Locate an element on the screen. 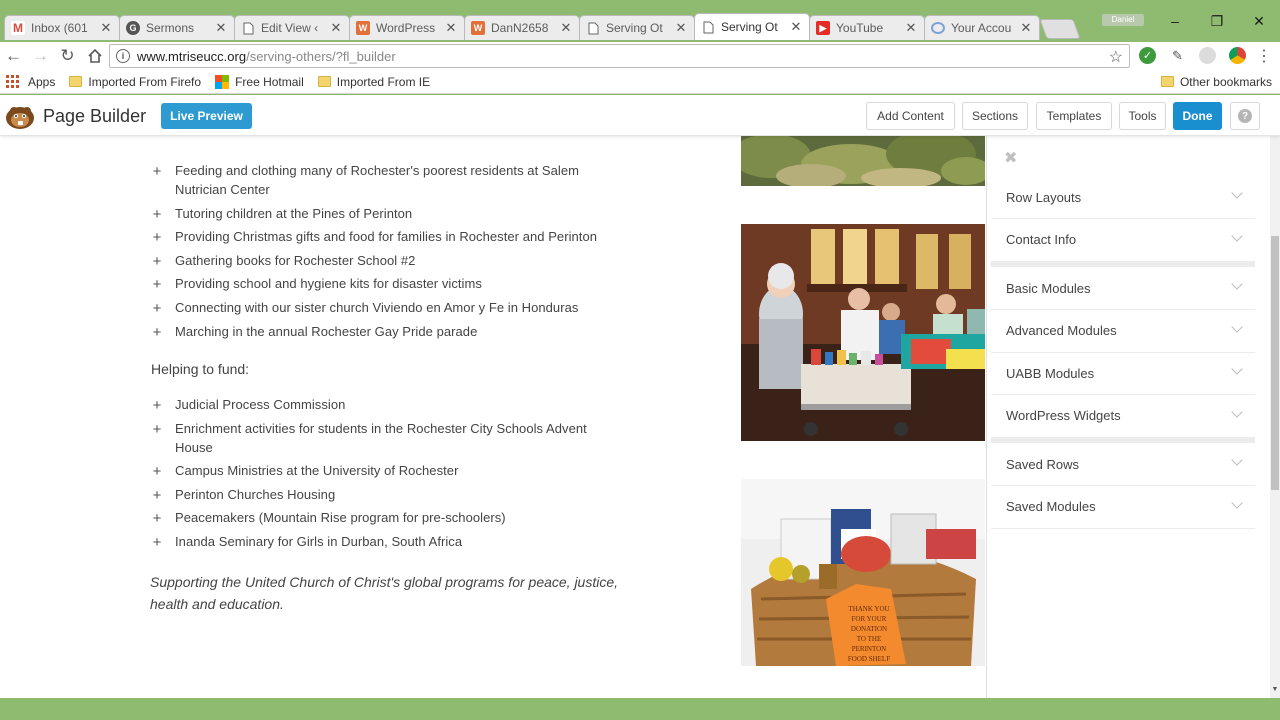 This screenshot has height=720, width=1280. minimize-button: – is located at coordinates (1175, 21).